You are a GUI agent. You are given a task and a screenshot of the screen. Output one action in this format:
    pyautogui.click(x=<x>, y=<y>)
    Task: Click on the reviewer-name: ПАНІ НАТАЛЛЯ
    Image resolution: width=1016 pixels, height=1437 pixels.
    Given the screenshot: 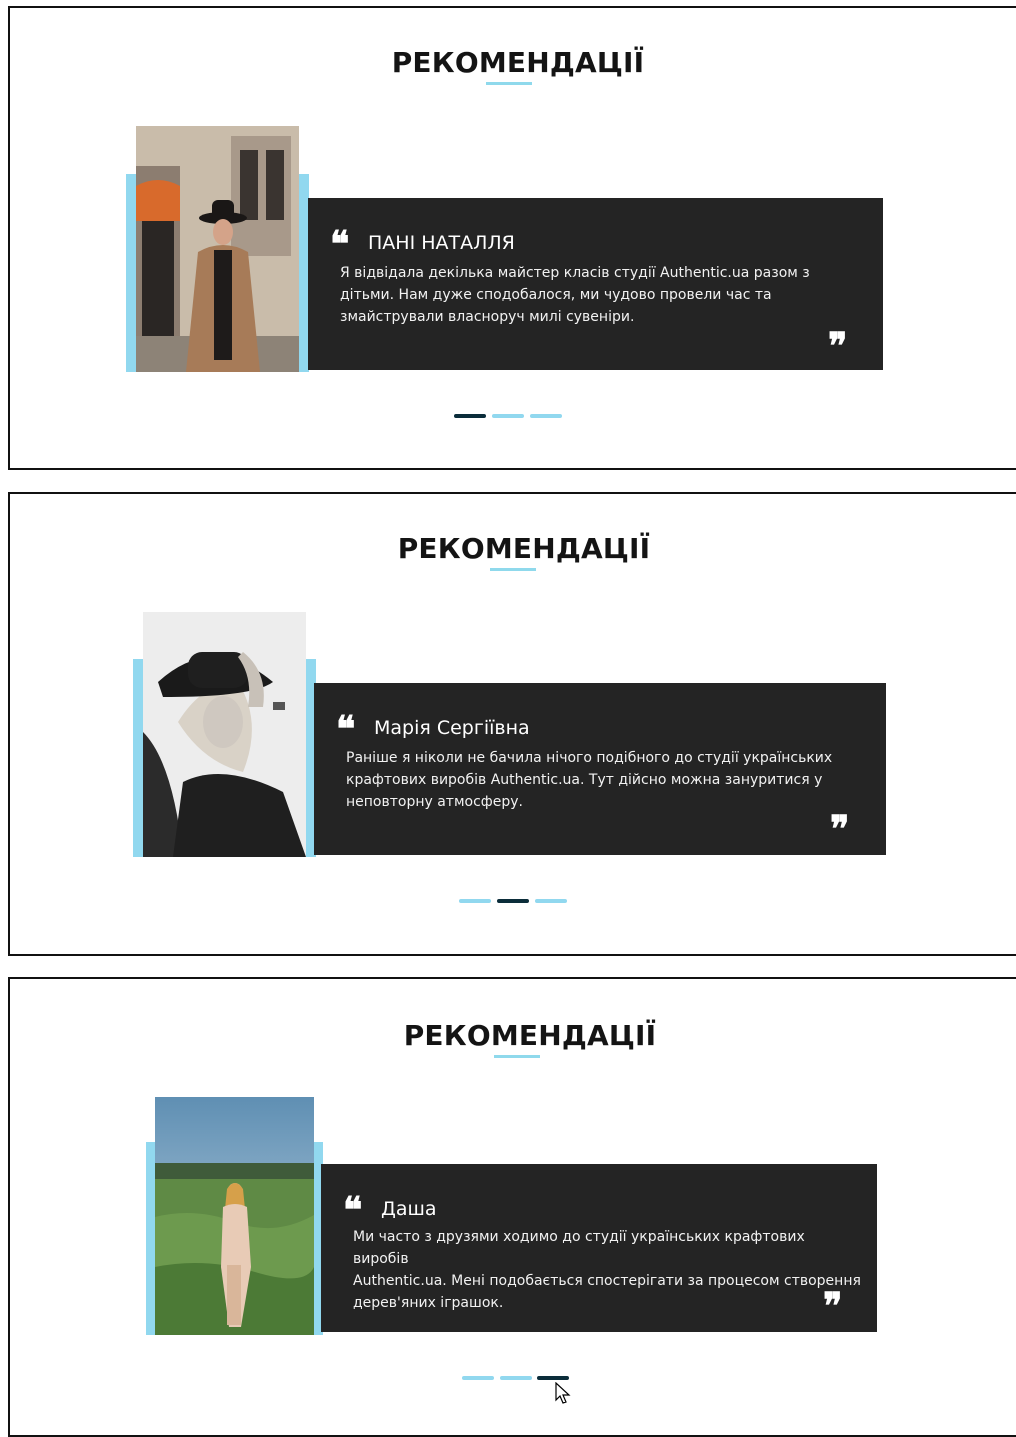 What is the action you would take?
    pyautogui.click(x=441, y=243)
    